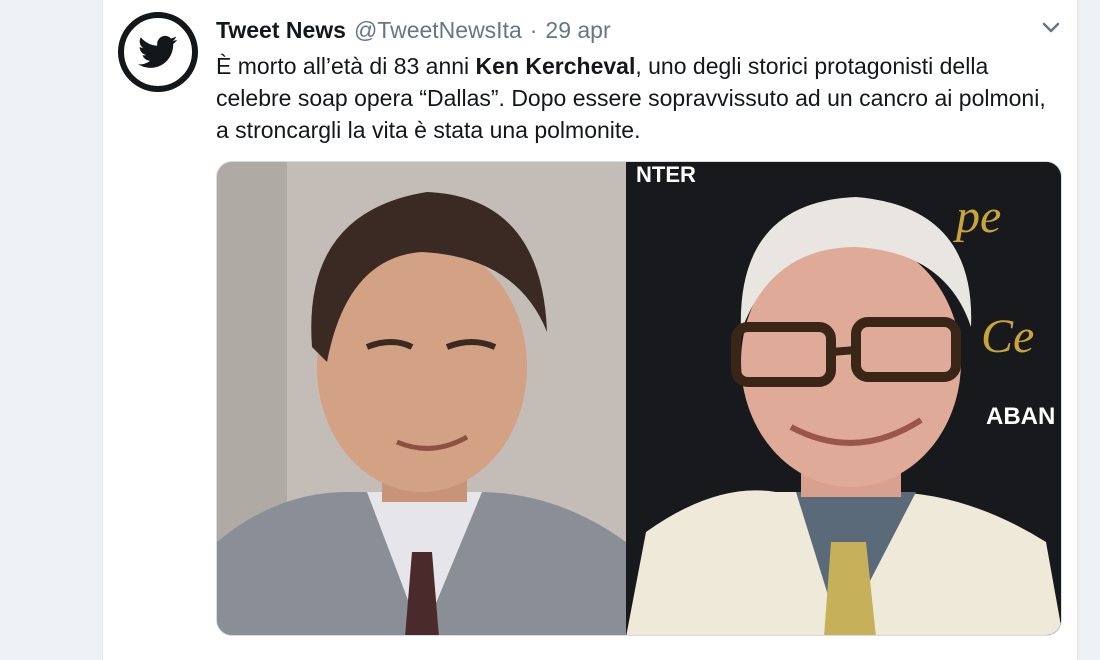 The image size is (1100, 660). Describe the element at coordinates (1020, 416) in the screenshot. I see `signage-text-bottom: ABAN` at that location.